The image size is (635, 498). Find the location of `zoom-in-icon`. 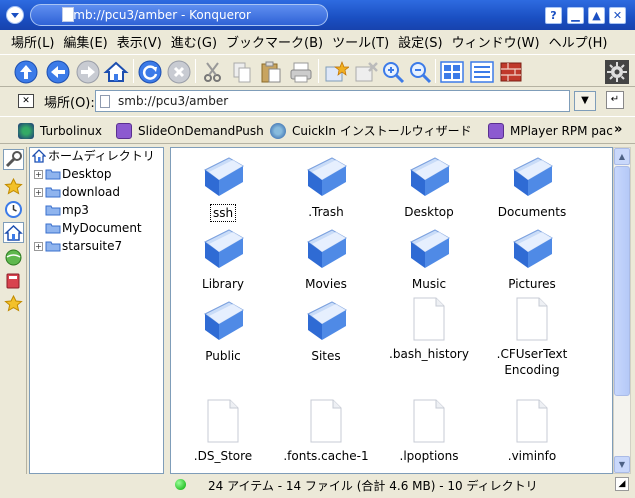

zoom-in-icon is located at coordinates (393, 72).